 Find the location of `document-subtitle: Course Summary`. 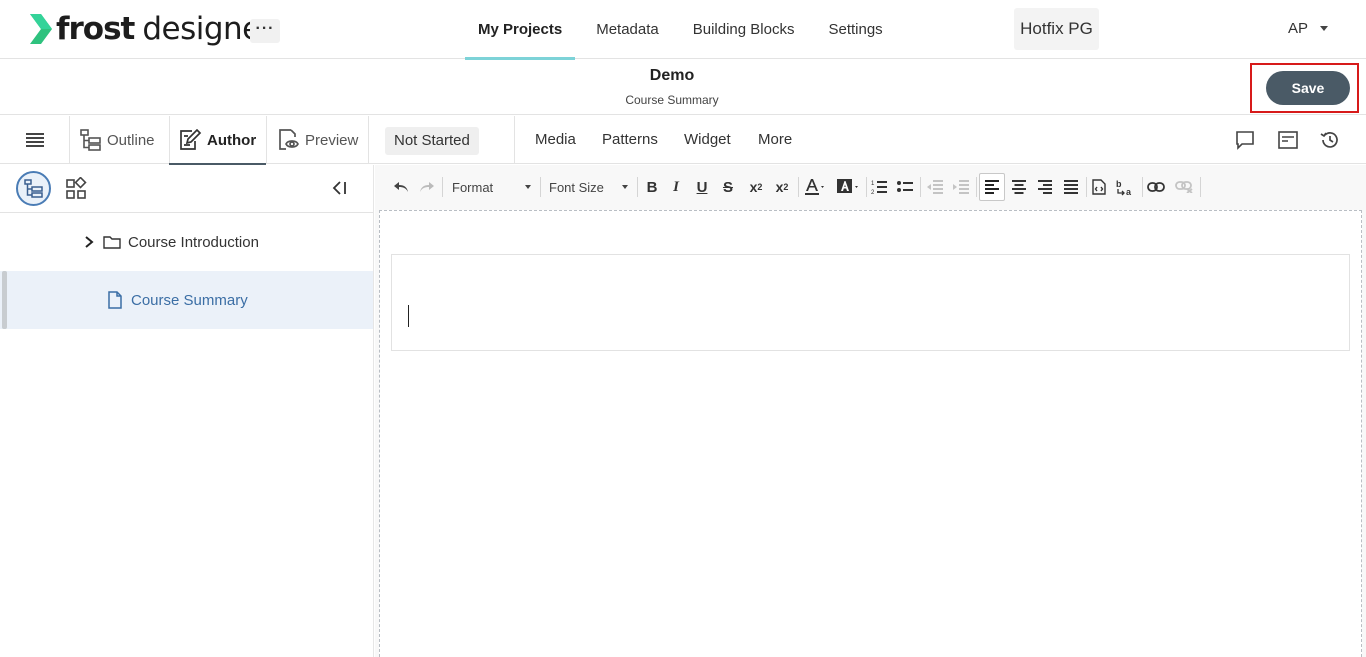

document-subtitle: Course Summary is located at coordinates (672, 100).